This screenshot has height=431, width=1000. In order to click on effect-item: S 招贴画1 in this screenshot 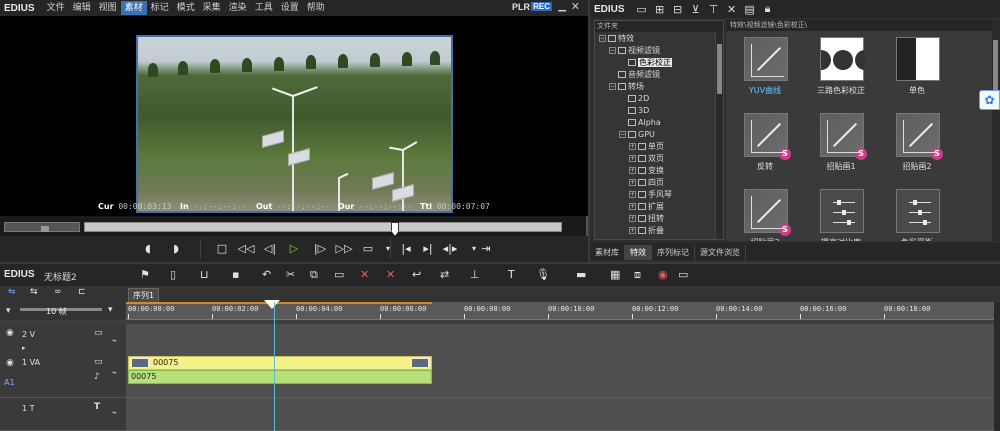, I will do `click(841, 145)`.